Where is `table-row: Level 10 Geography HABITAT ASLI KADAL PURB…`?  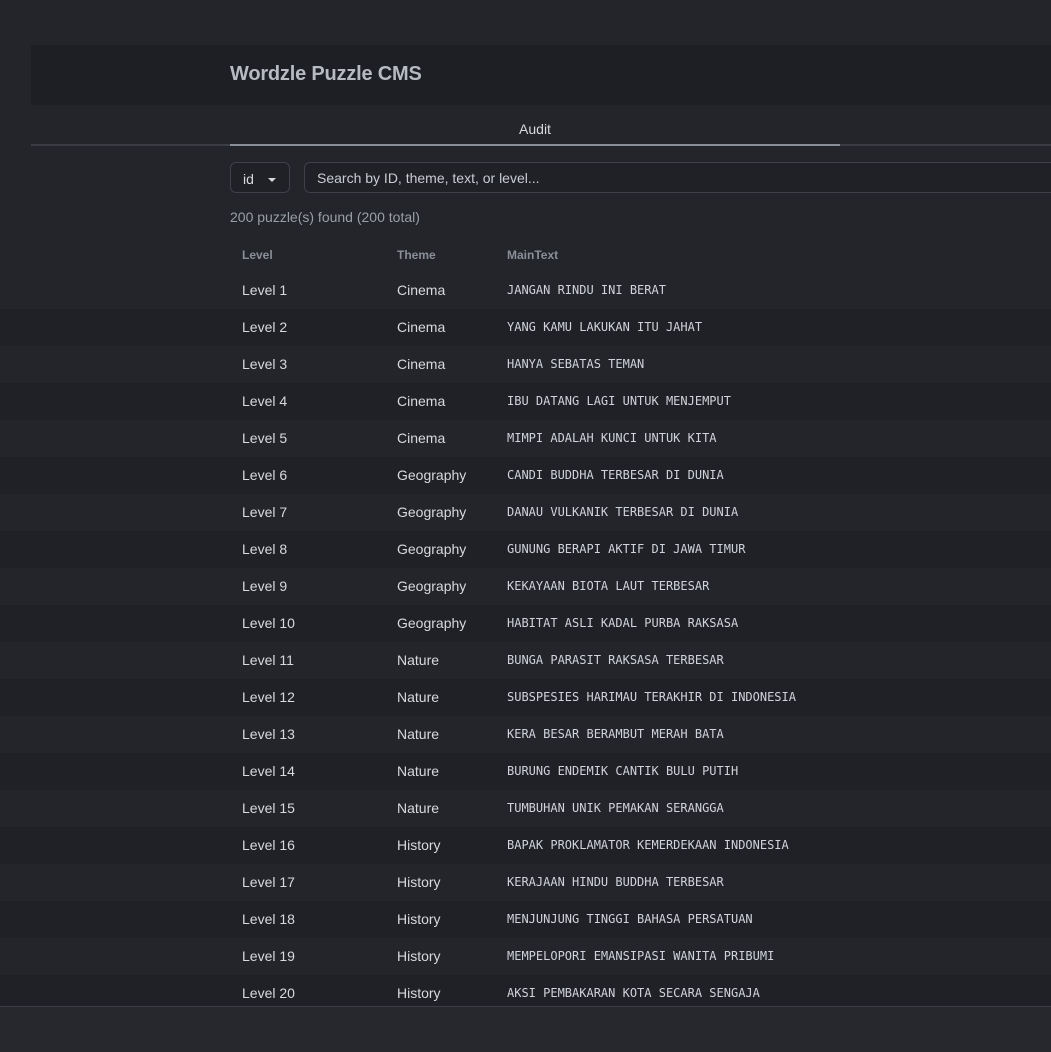 table-row: Level 10 Geography HABITAT ASLI KADAL PURB… is located at coordinates (525, 623).